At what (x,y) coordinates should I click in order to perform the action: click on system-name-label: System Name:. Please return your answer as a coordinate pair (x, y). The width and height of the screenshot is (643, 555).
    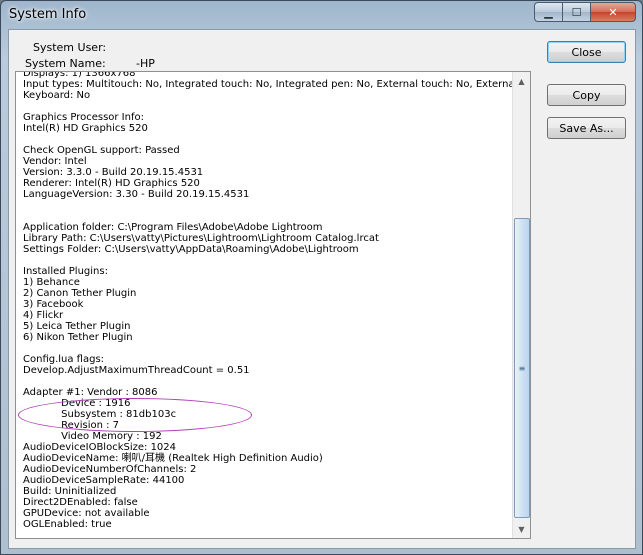
    Looking at the image, I should click on (65, 63).